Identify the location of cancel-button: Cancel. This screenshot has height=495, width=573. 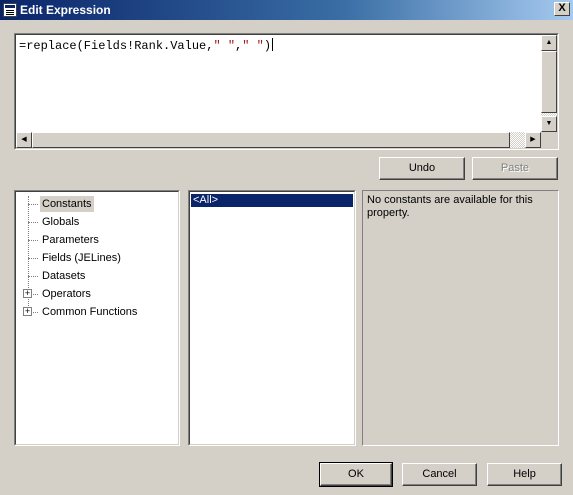
(439, 474).